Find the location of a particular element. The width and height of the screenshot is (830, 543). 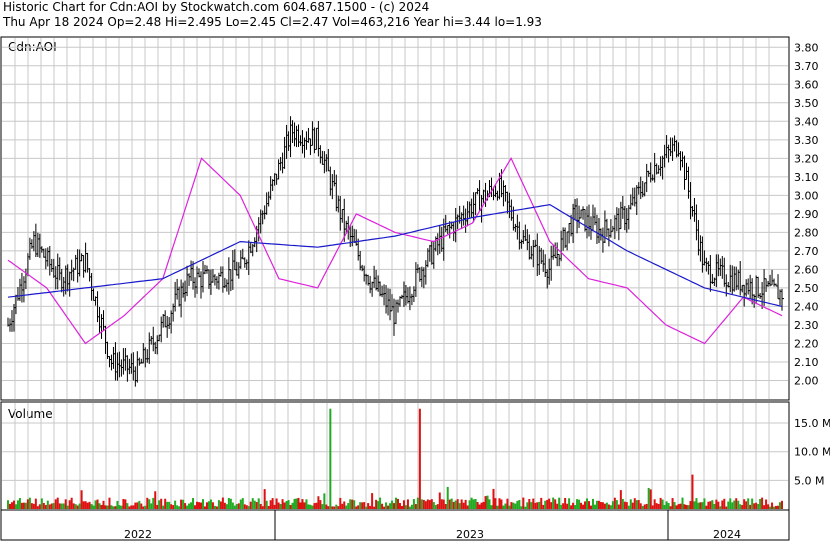

price-tick-label: 2.20 is located at coordinates (806, 343).